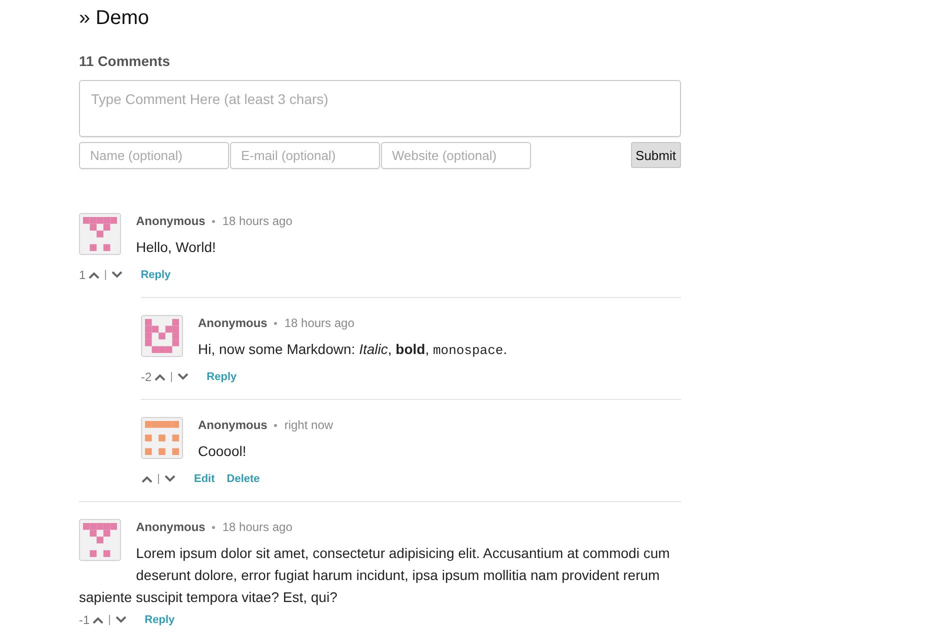 The image size is (928, 640). Describe the element at coordinates (456, 155) in the screenshot. I see `input-field: Website (optional)` at that location.